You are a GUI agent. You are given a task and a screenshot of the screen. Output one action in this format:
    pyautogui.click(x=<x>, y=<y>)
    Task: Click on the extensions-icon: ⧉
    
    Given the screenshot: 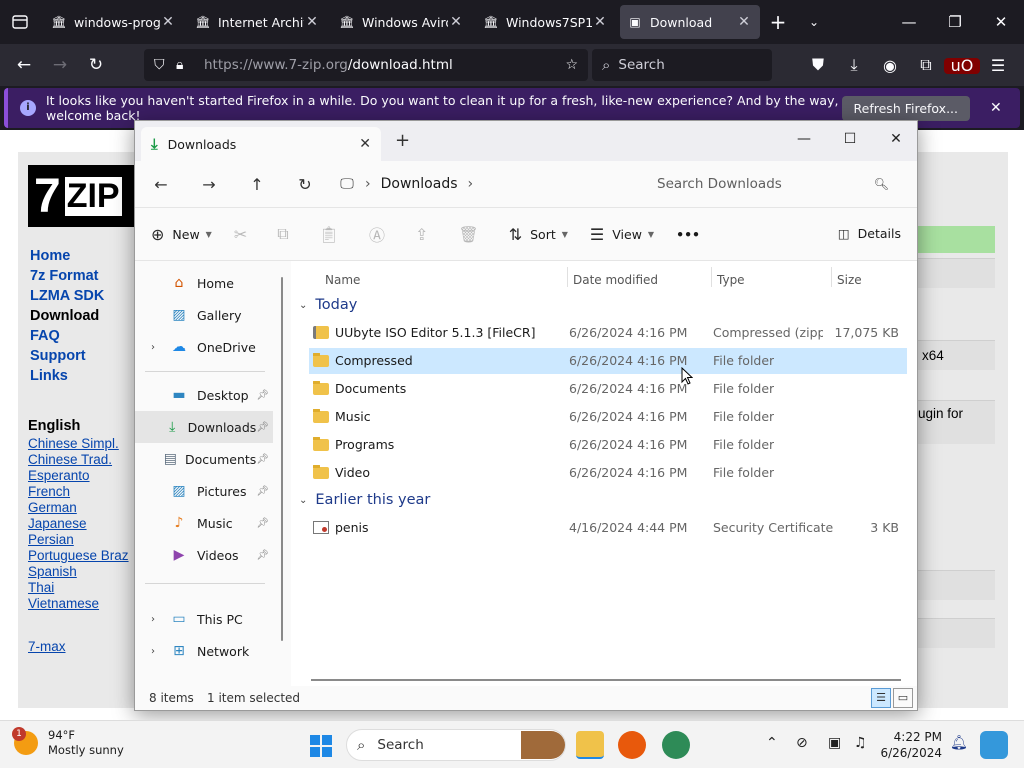 What is the action you would take?
    pyautogui.click(x=926, y=65)
    